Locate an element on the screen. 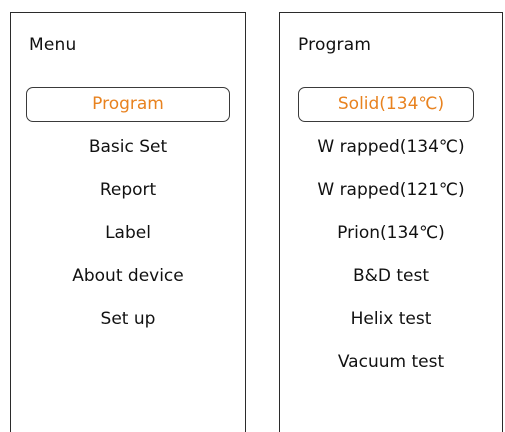 The image size is (505, 432). menu-item-report: Report is located at coordinates (128, 190).